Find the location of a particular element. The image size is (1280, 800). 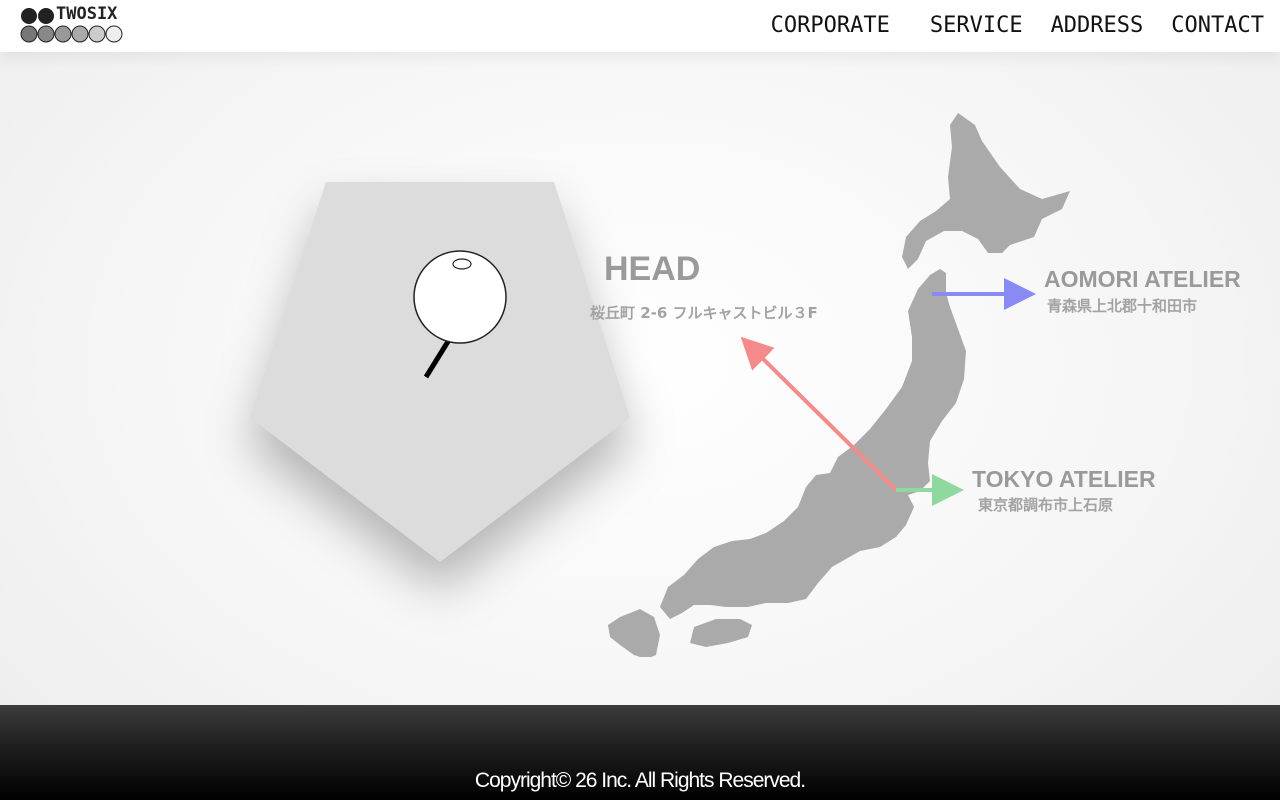

nav-service: SERVICE is located at coordinates (976, 26).